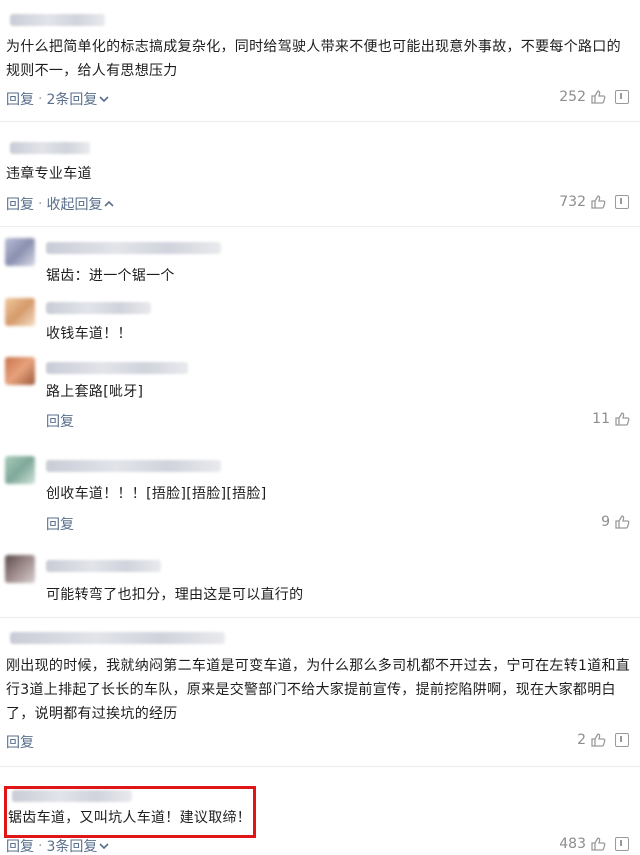 The image size is (640, 855). What do you see at coordinates (71, 845) in the screenshot?
I see `view-replies-button: 3条回复` at bounding box center [71, 845].